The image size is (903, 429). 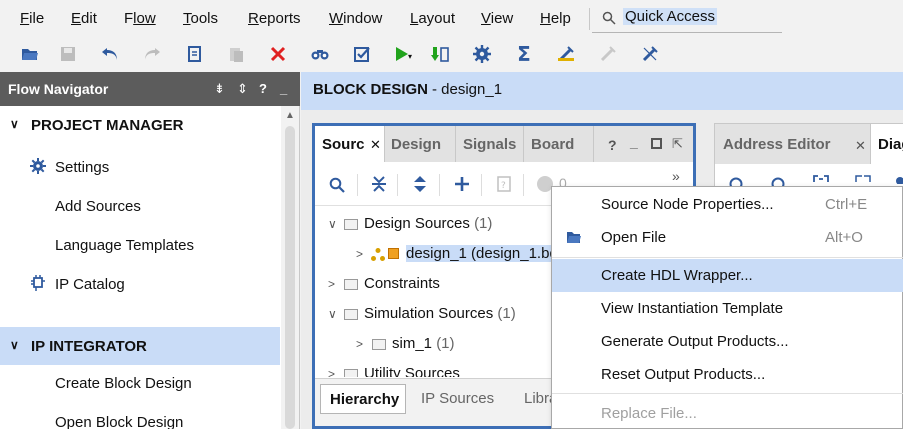 What do you see at coordinates (320, 54) in the screenshot?
I see `find-icon` at bounding box center [320, 54].